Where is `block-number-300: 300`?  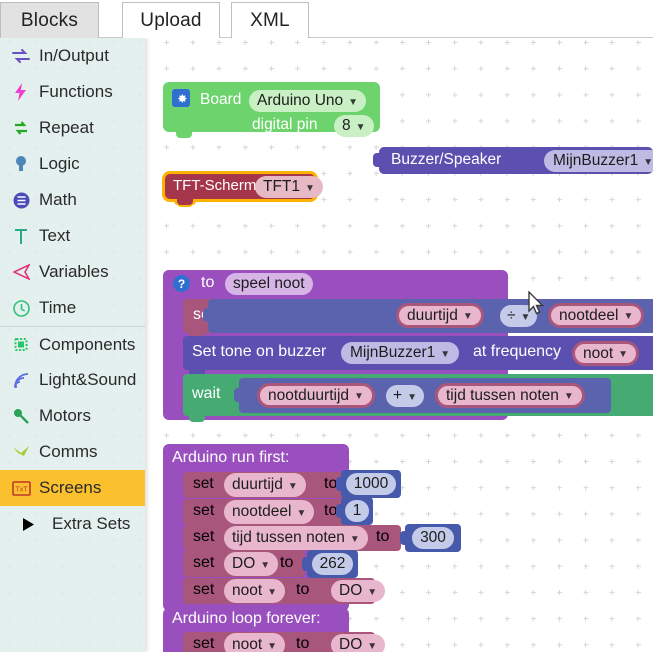
block-number-300: 300 is located at coordinates (430, 538).